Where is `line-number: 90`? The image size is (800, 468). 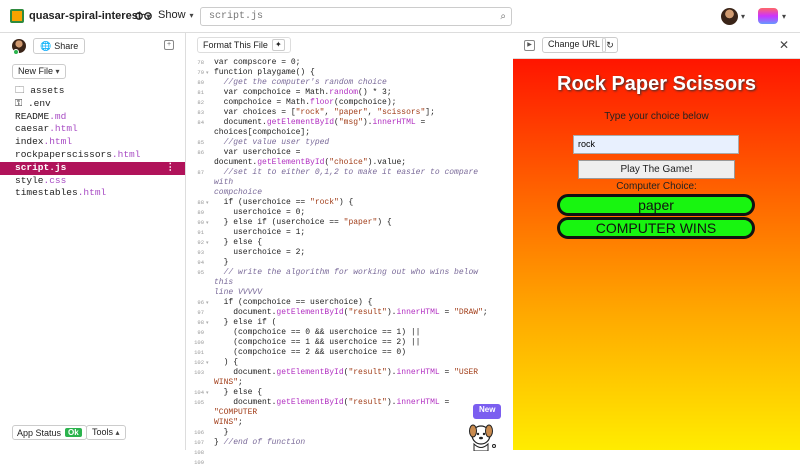
line-number: 90 is located at coordinates (200, 222).